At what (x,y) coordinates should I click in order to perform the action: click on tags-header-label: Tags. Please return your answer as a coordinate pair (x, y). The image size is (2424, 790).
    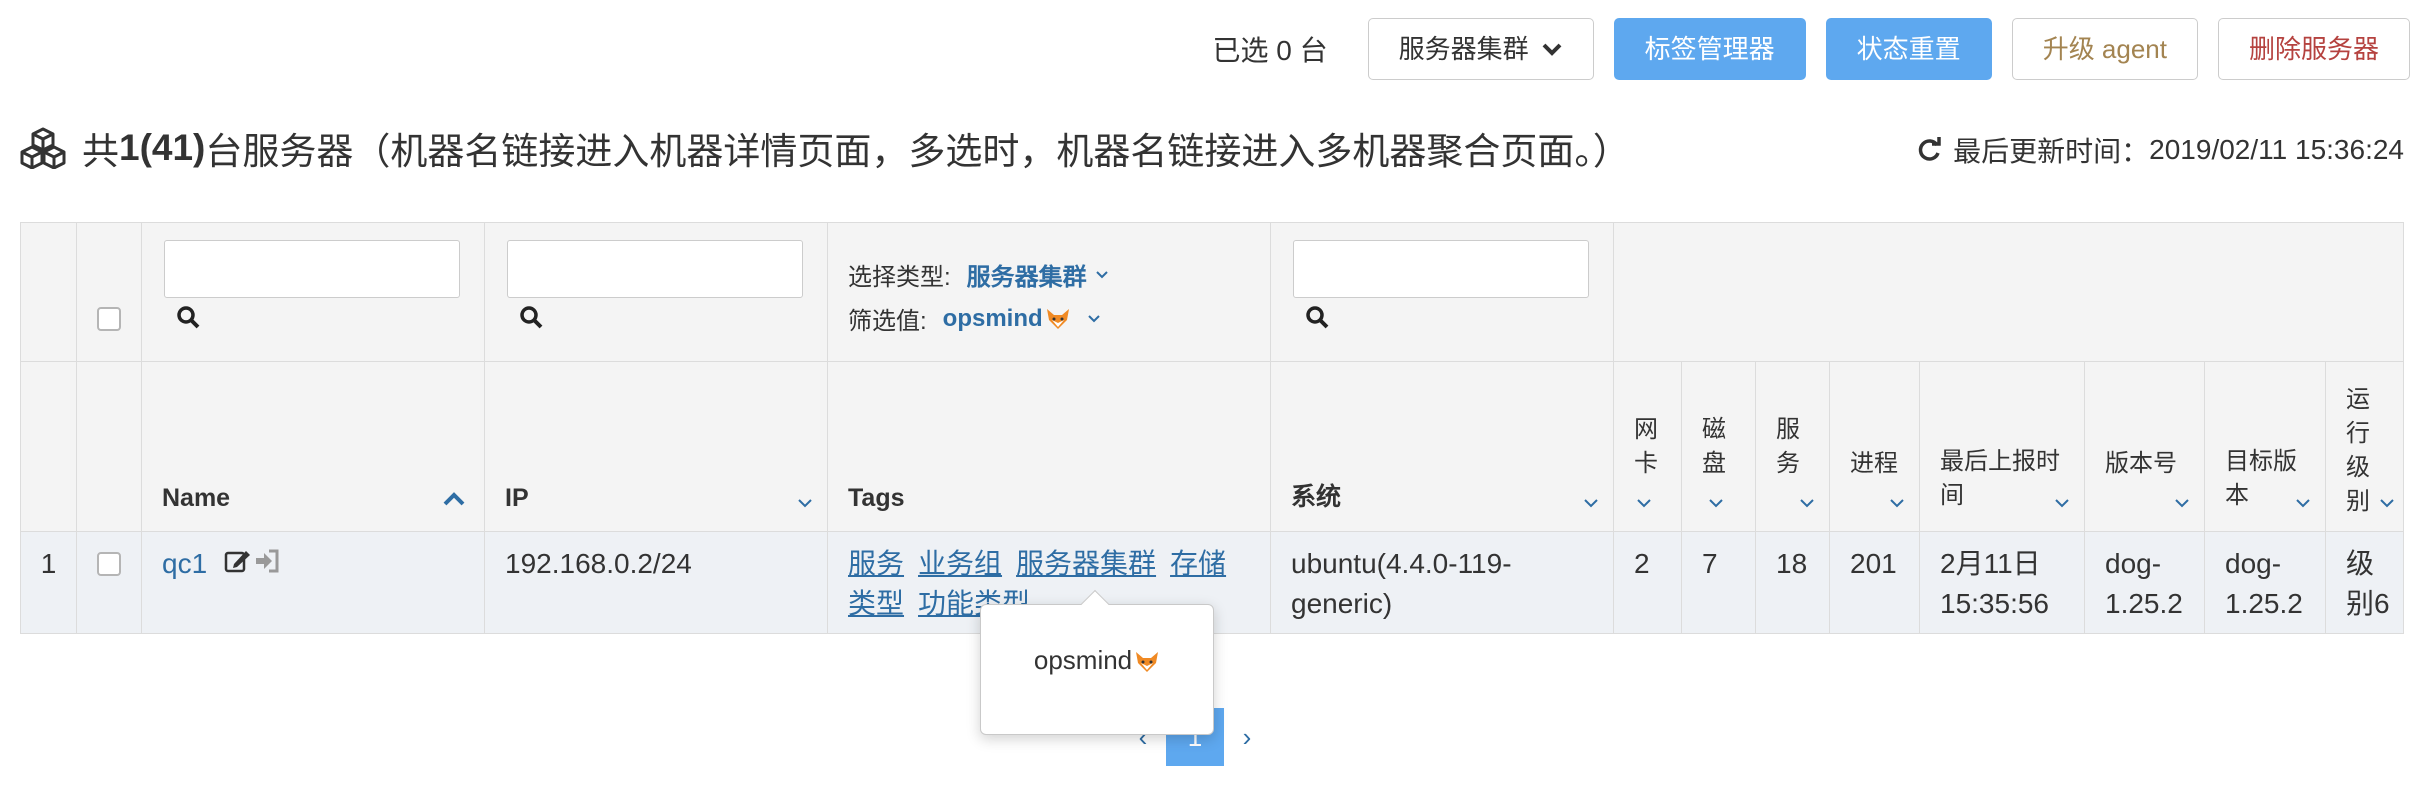
    Looking at the image, I should click on (876, 498).